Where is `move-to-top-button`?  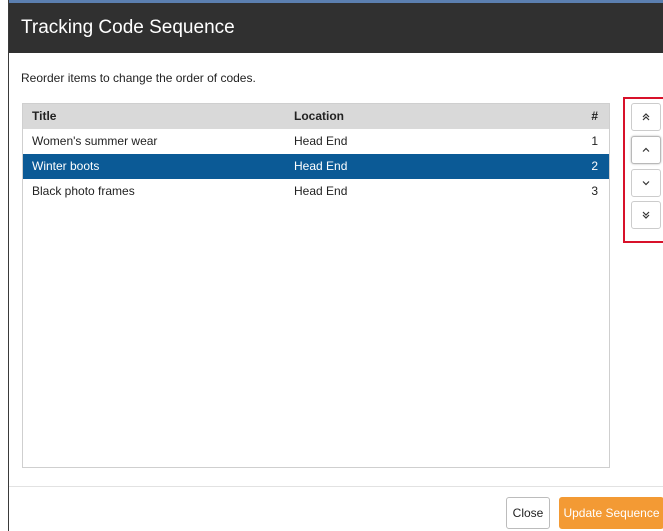 move-to-top-button is located at coordinates (646, 117).